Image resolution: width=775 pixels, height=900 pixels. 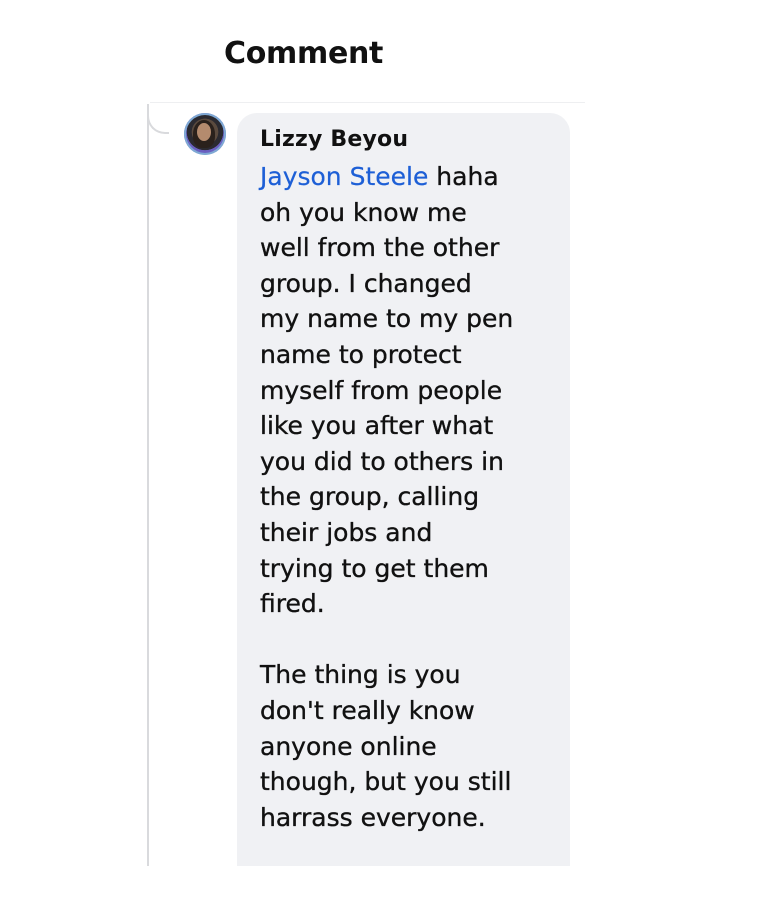 I want to click on comment-line: like you after what, so click(x=377, y=426).